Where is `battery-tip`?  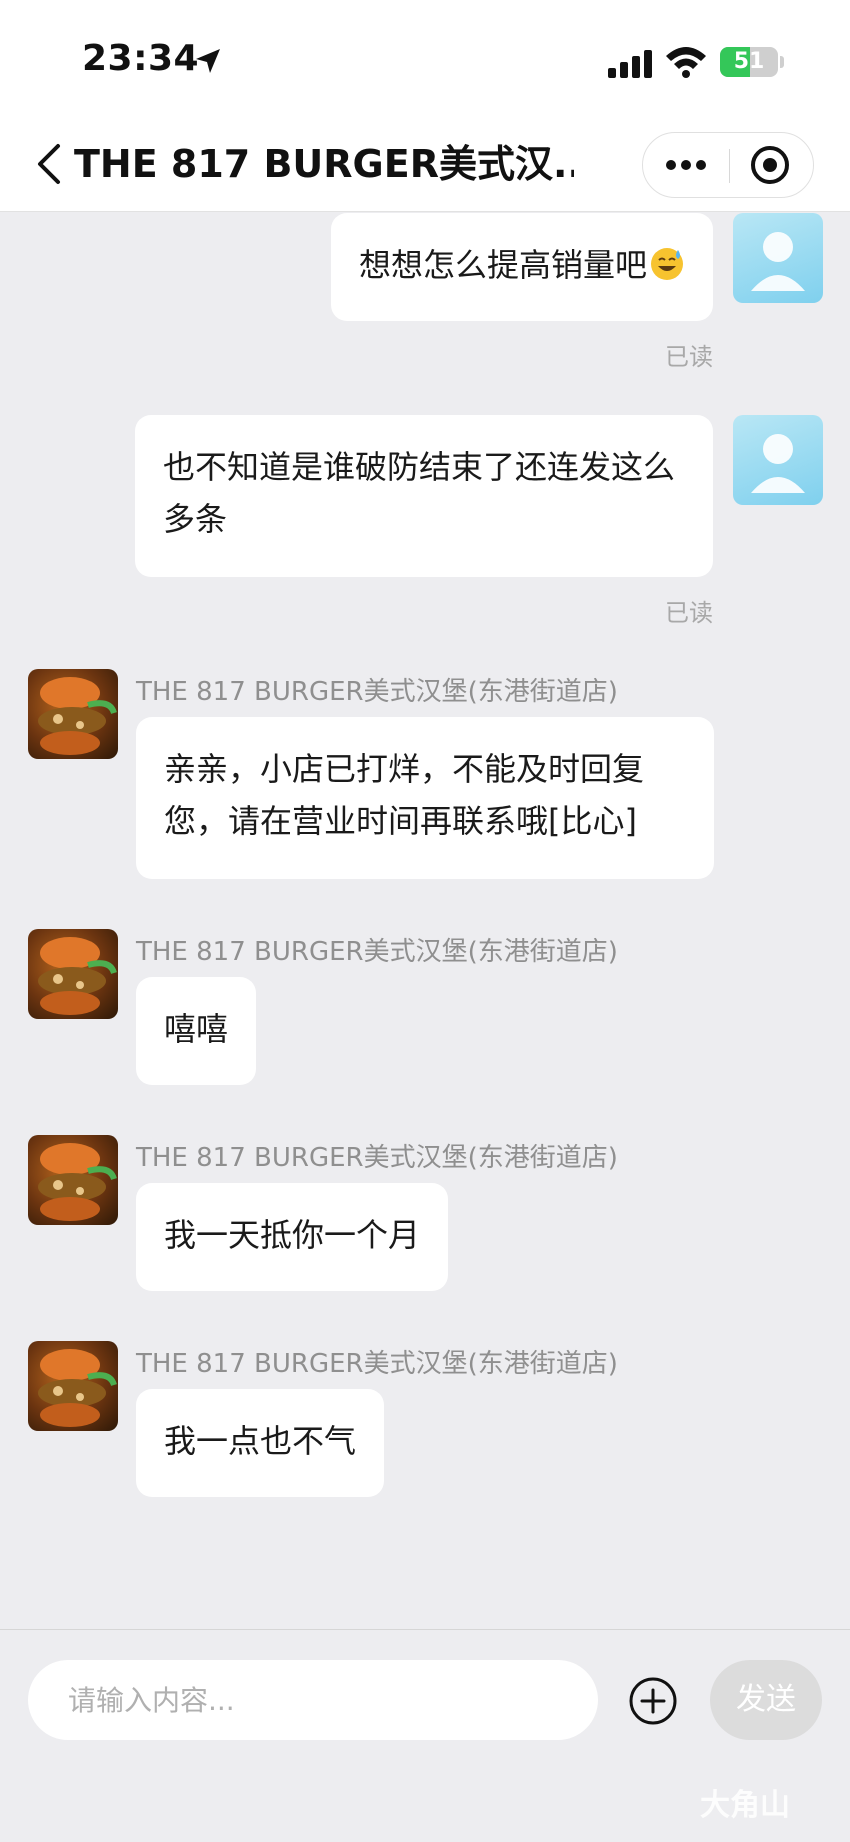 battery-tip is located at coordinates (782, 62).